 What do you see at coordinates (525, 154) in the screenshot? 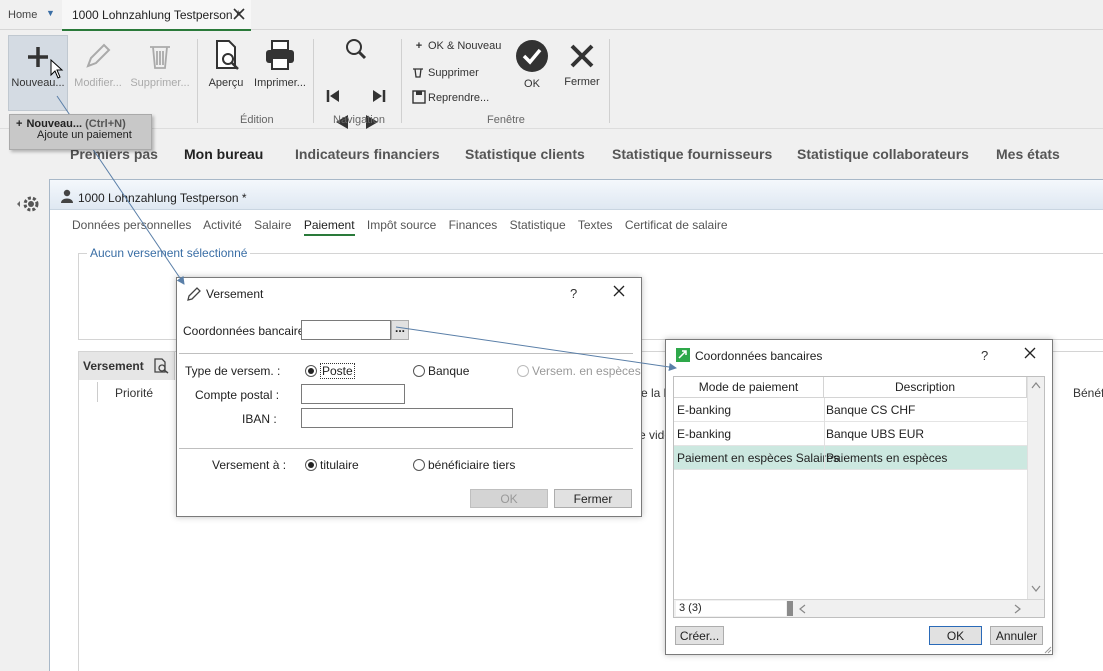
I see `module-tab-statistique-clients: Statistique clients` at bounding box center [525, 154].